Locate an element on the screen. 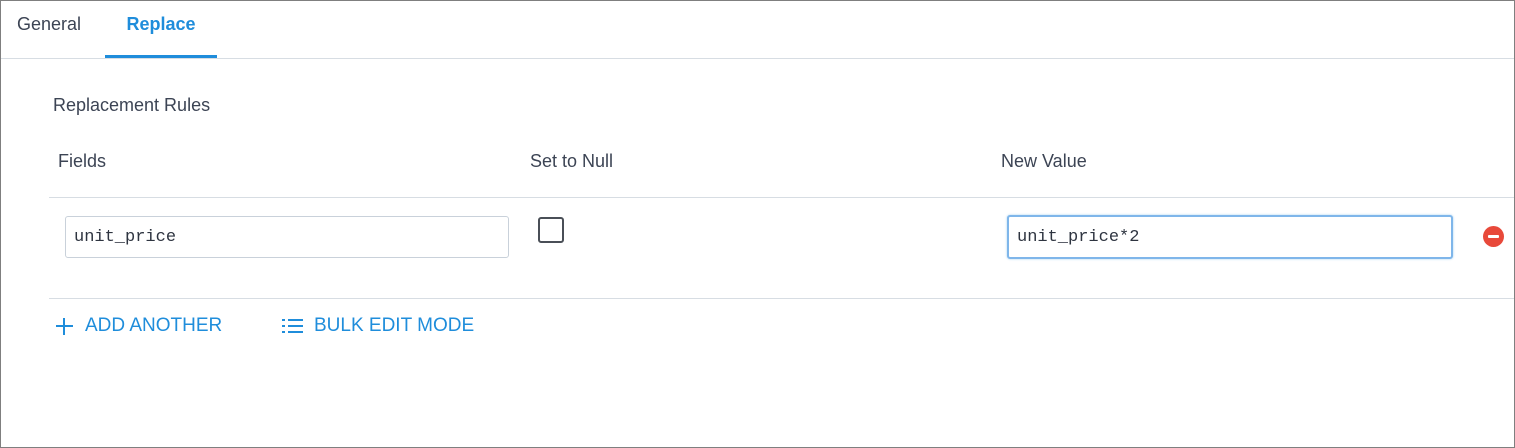 The width and height of the screenshot is (1515, 448). add-another-label: ADD ANOTHER is located at coordinates (154, 325).